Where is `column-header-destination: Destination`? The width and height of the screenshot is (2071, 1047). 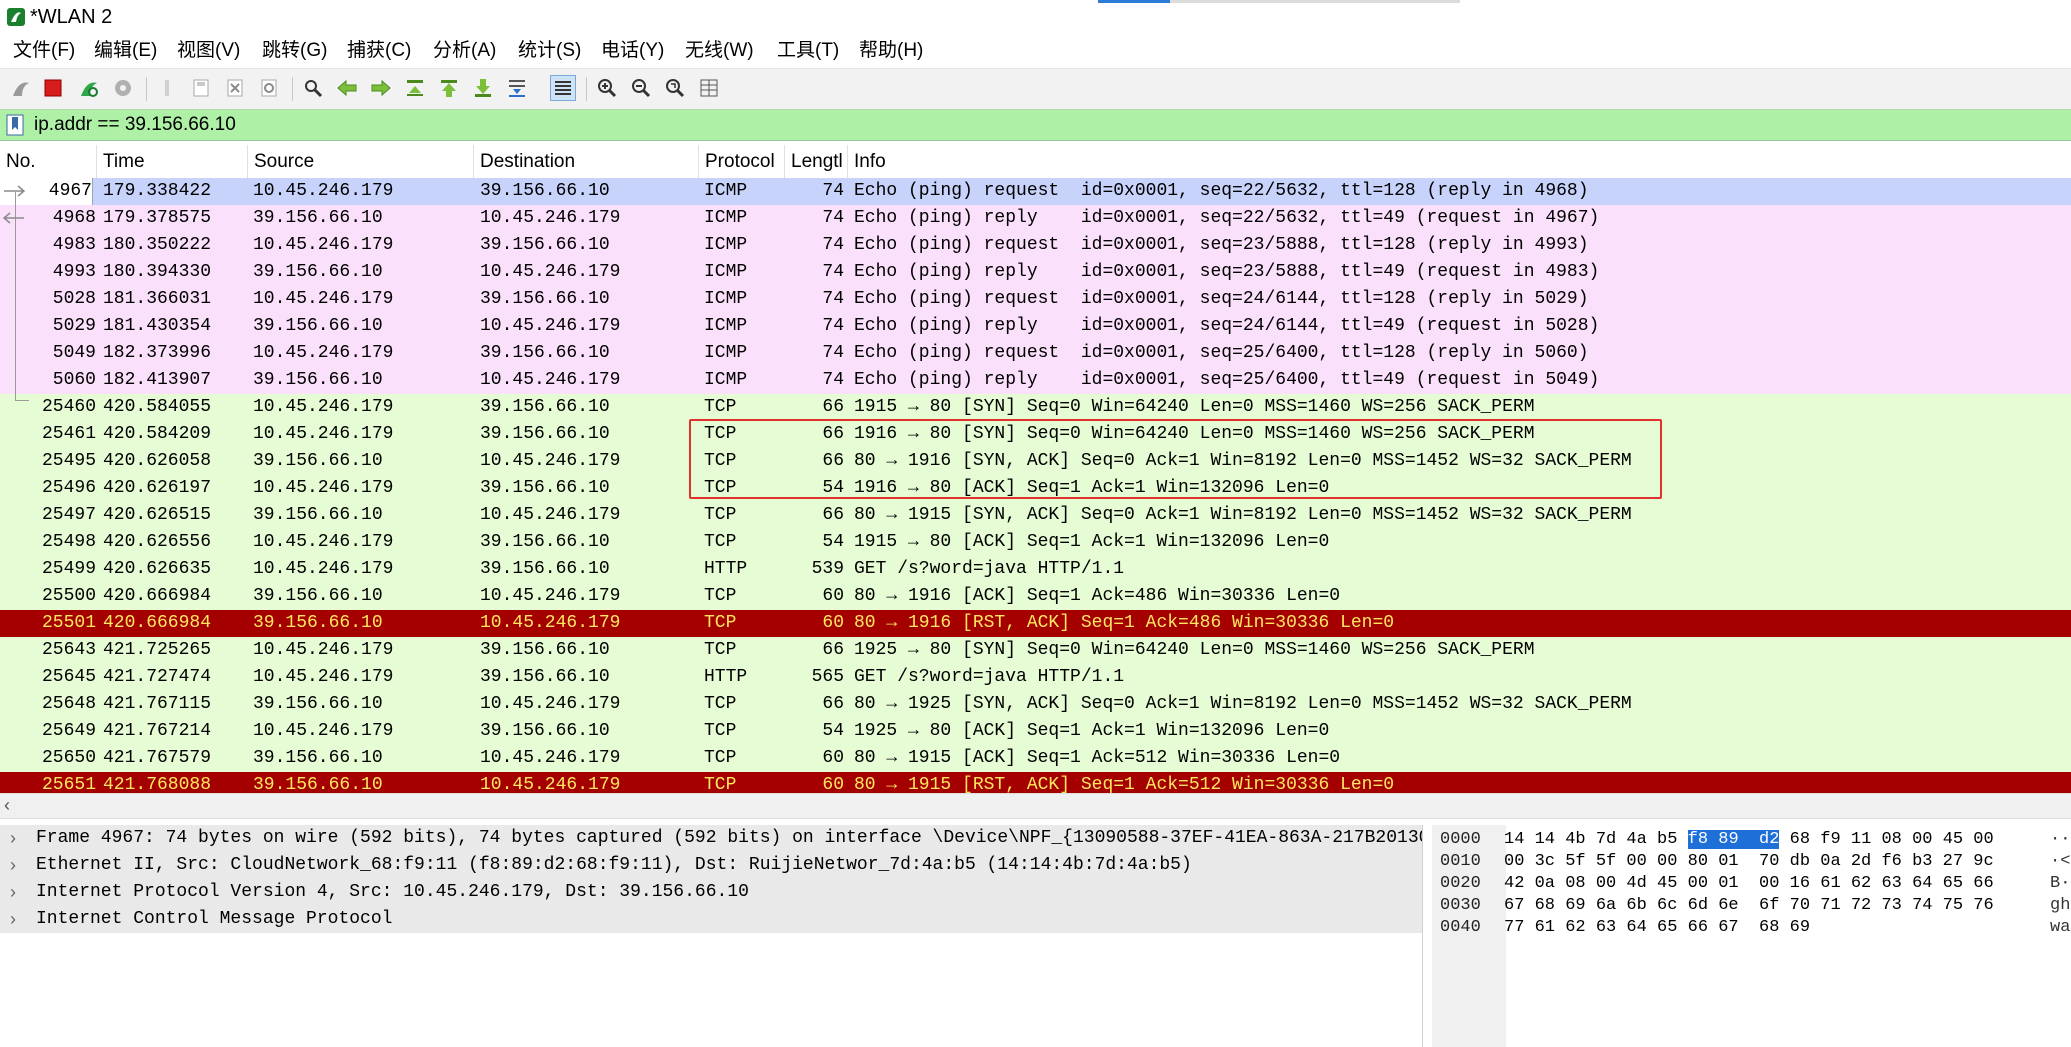
column-header-destination: Destination is located at coordinates (586, 161).